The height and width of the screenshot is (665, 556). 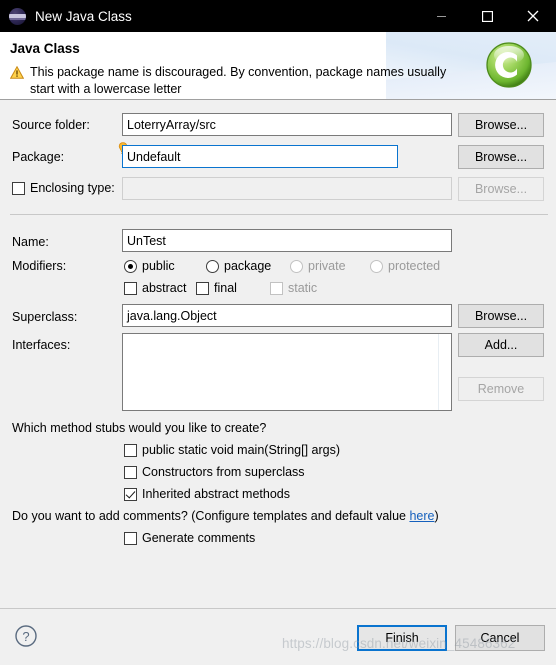 What do you see at coordinates (260, 156) in the screenshot?
I see `package-input: Undefault` at bounding box center [260, 156].